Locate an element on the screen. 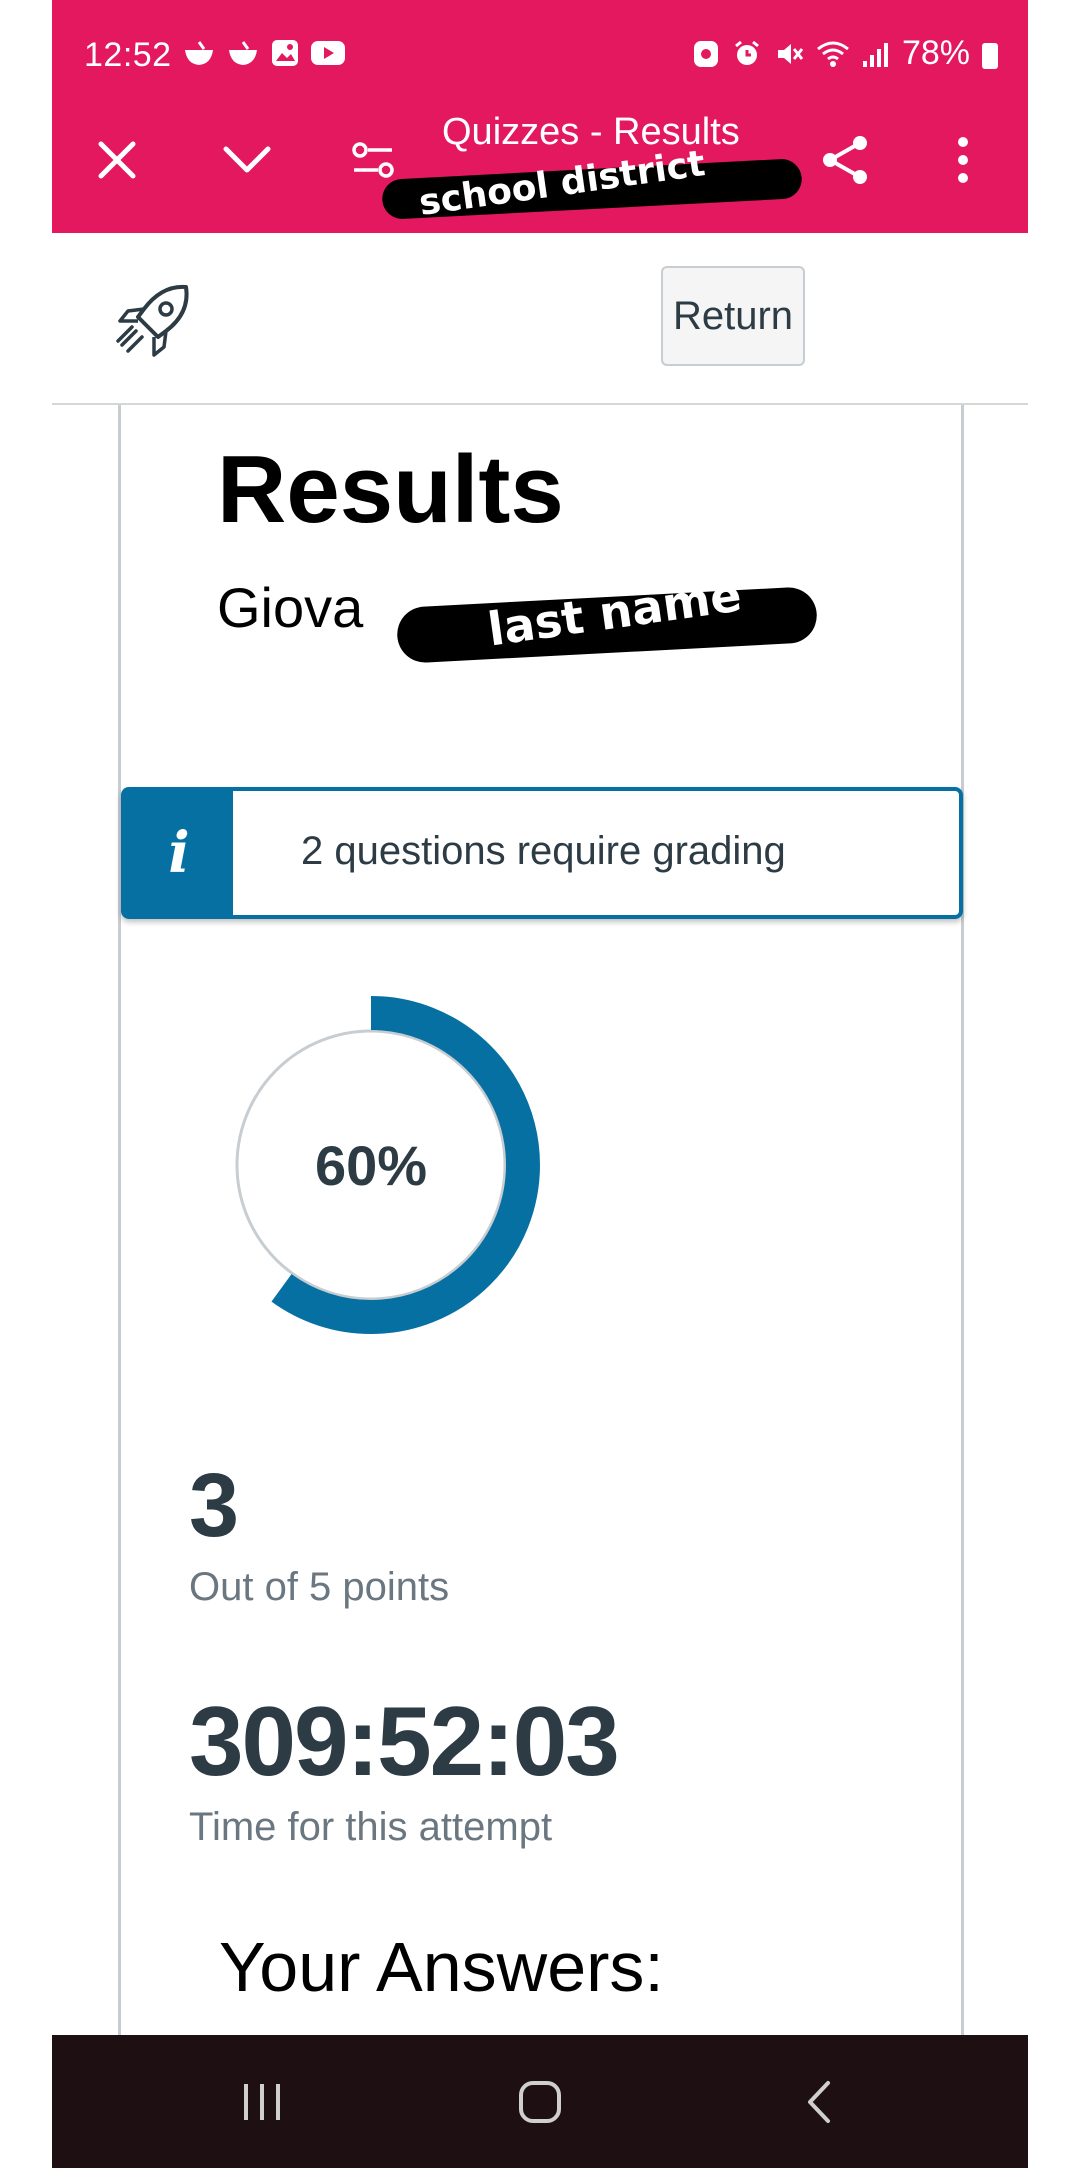 Image resolution: width=1080 pixels, height=2168 pixels. lock-screen-icon is located at coordinates (705, 53).